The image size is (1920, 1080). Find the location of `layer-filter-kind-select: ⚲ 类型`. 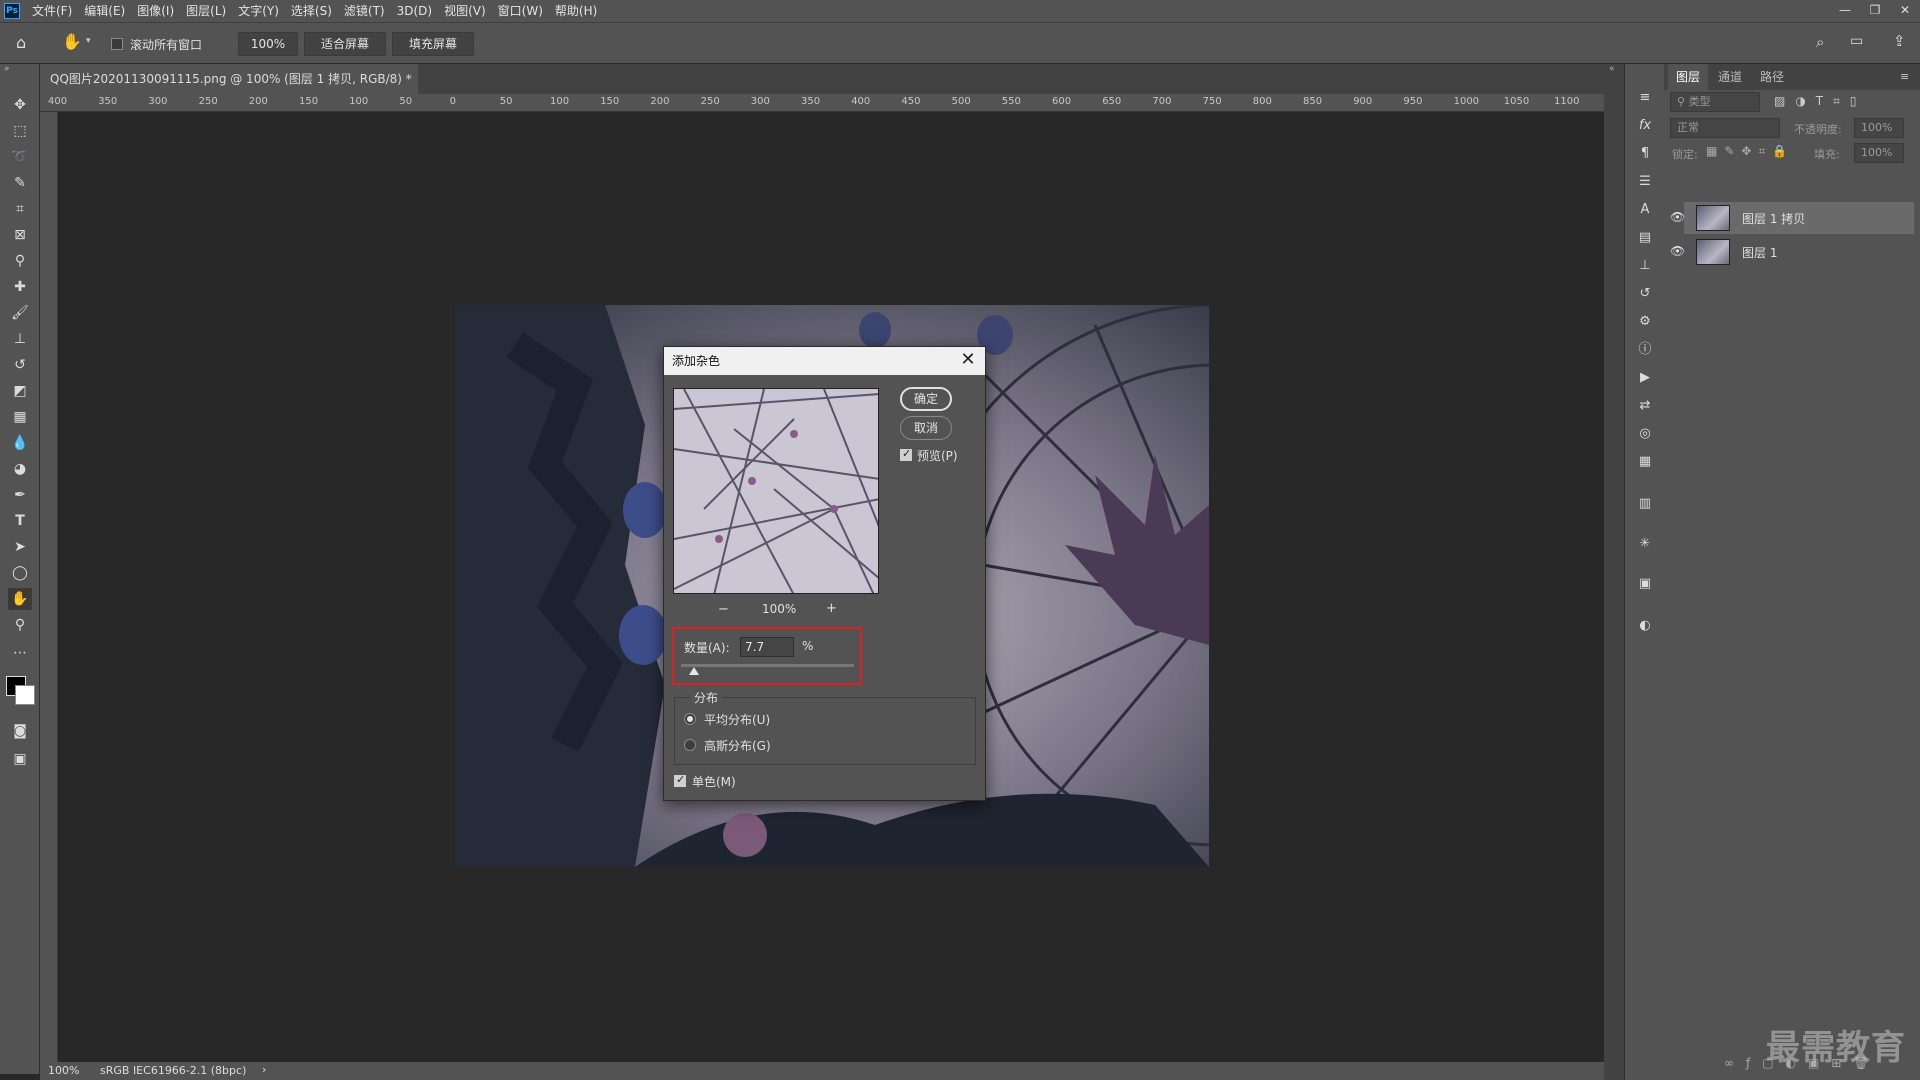

layer-filter-kind-select: ⚲ 类型 is located at coordinates (1715, 102).